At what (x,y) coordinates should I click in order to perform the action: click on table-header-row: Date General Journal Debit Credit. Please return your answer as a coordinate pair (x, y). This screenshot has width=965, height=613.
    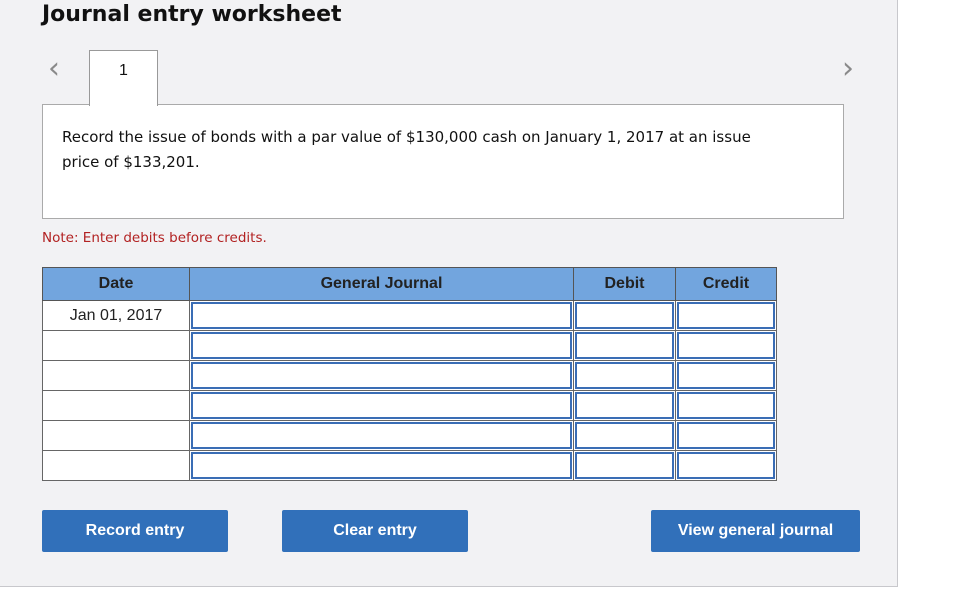
    Looking at the image, I should click on (409, 284).